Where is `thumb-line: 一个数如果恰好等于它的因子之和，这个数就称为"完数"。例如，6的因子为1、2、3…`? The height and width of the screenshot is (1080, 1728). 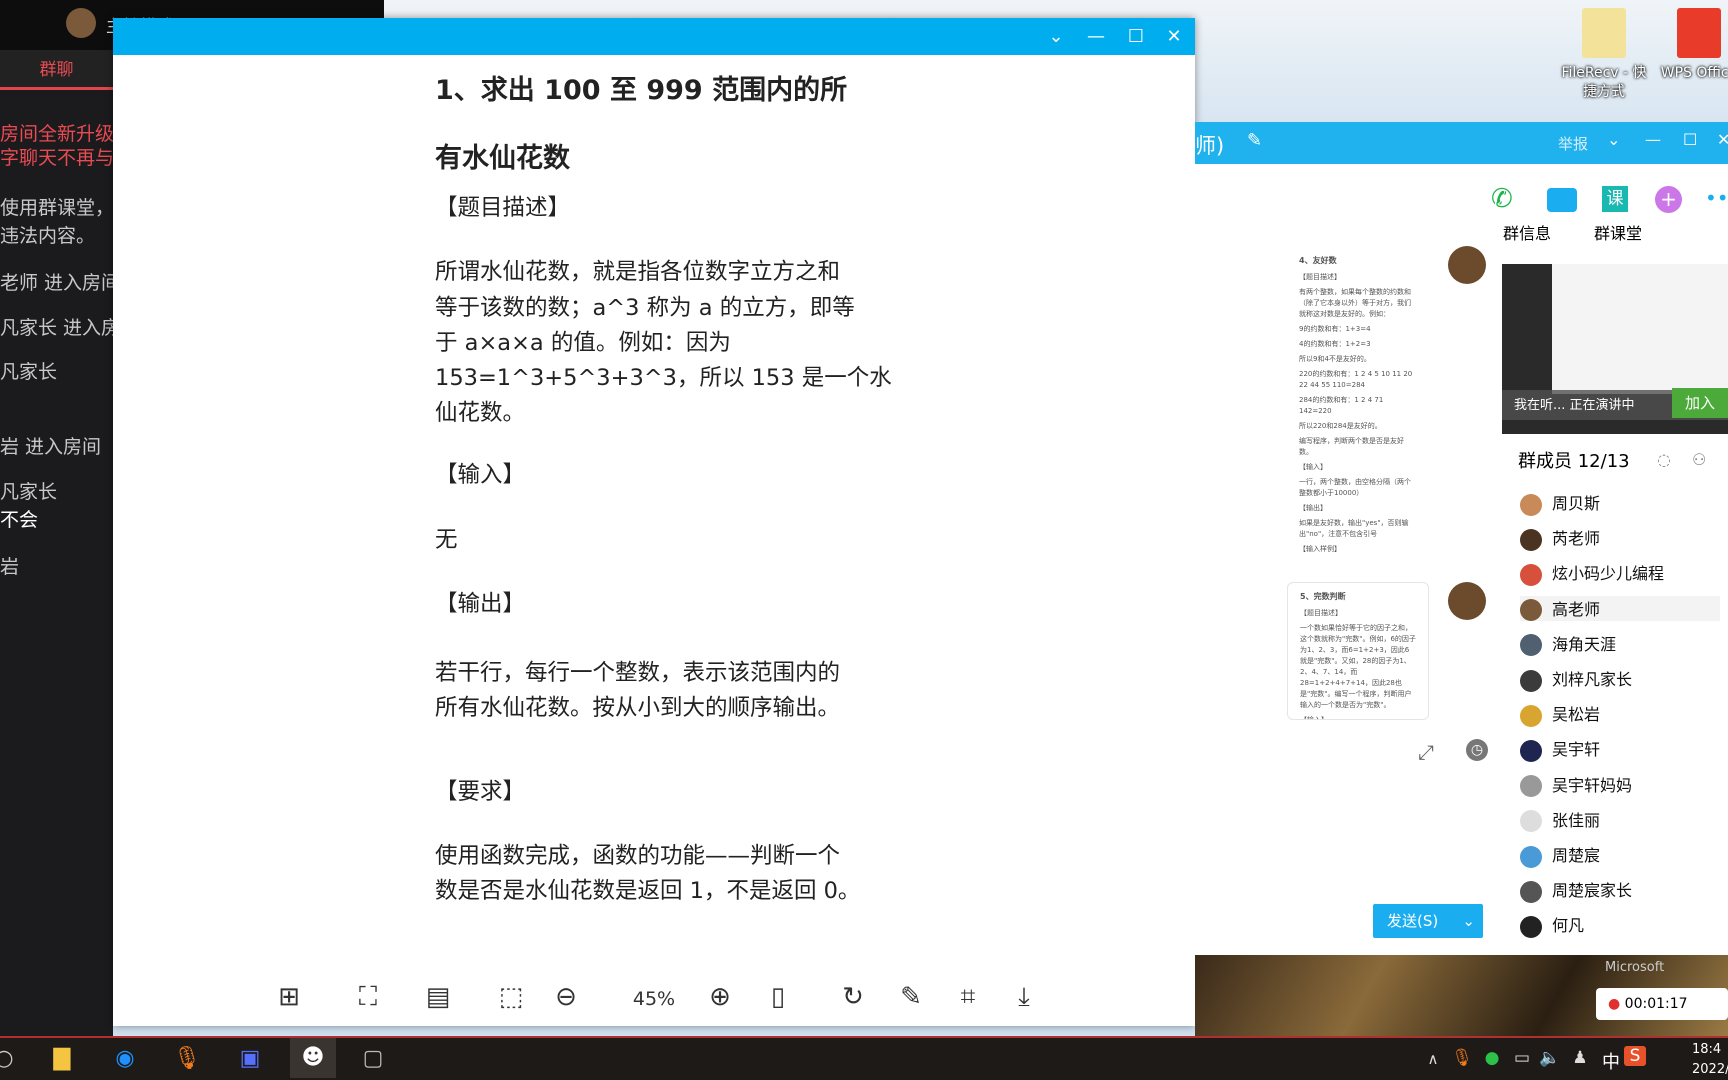
thumb-line: 一个数如果恰好等于它的因子之和，这个数就称为"完数"。例如，6的因子为1、2、3… is located at coordinates (1358, 666).